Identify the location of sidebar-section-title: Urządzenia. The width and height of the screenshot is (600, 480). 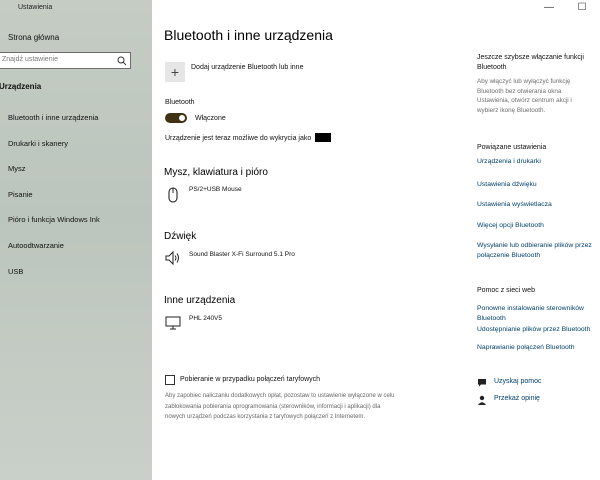
(21, 86).